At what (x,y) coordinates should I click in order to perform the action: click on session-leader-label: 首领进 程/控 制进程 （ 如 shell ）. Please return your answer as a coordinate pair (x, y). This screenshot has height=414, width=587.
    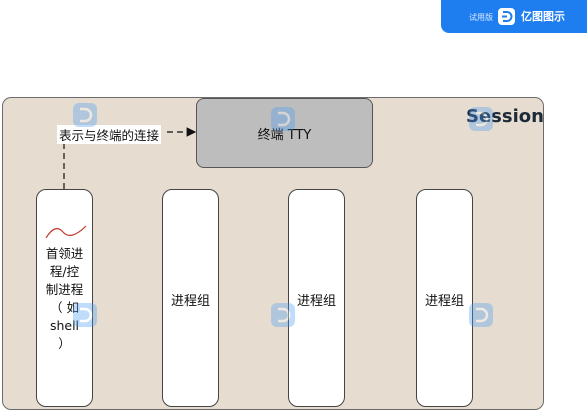
    Looking at the image, I should click on (64, 299).